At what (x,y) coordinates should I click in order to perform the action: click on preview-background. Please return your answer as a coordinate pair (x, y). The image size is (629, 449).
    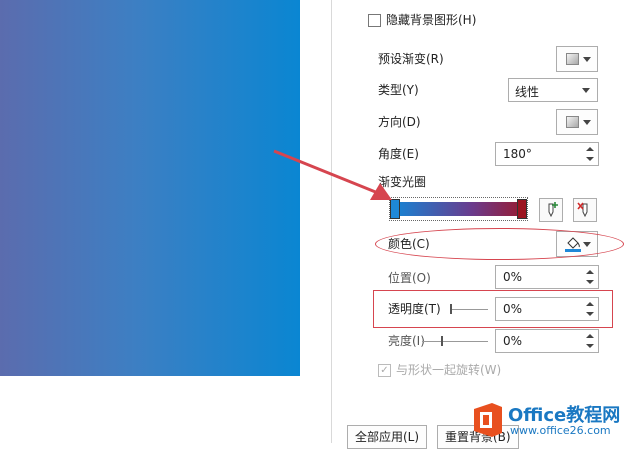
    Looking at the image, I should click on (150, 409).